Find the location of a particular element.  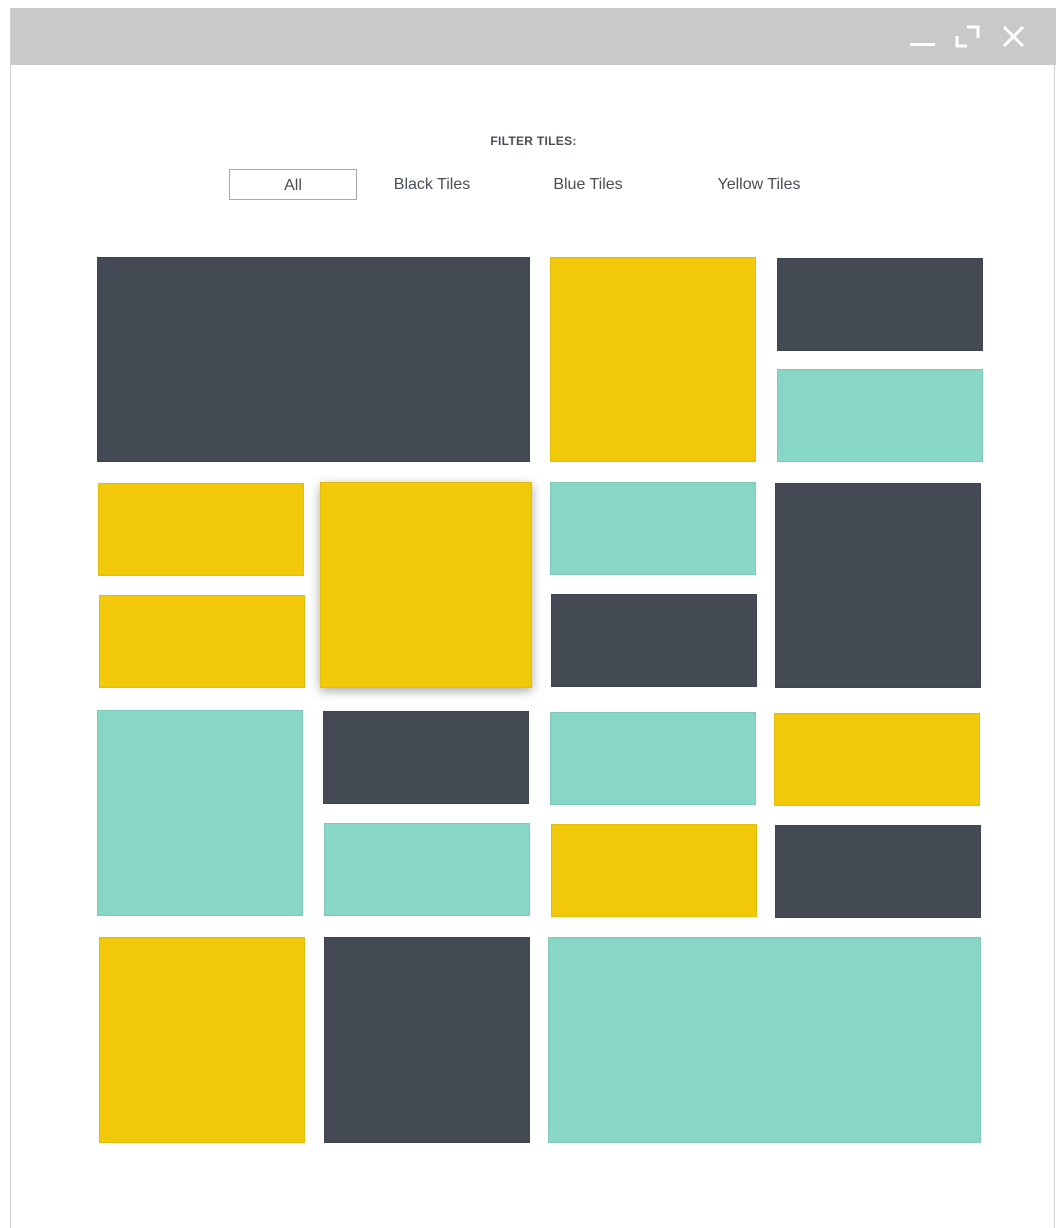

close-button is located at coordinates (1014, 37).